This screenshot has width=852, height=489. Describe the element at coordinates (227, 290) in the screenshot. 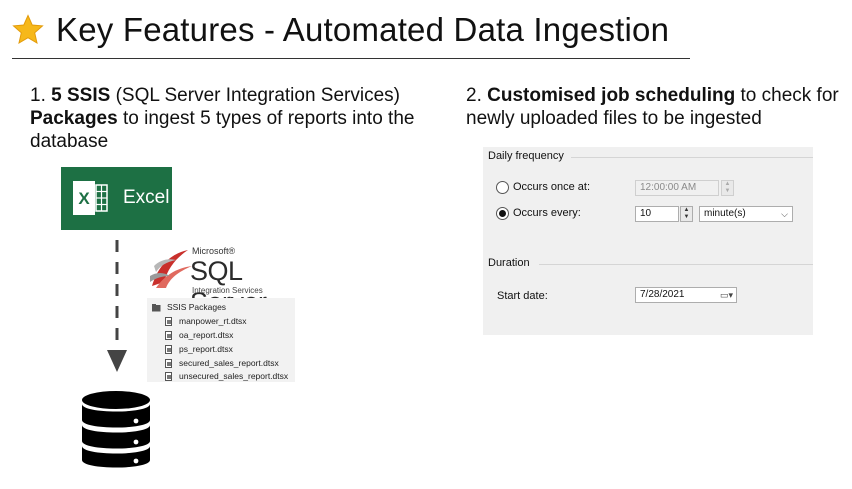

I see `integration-services-label: Integration Services` at that location.